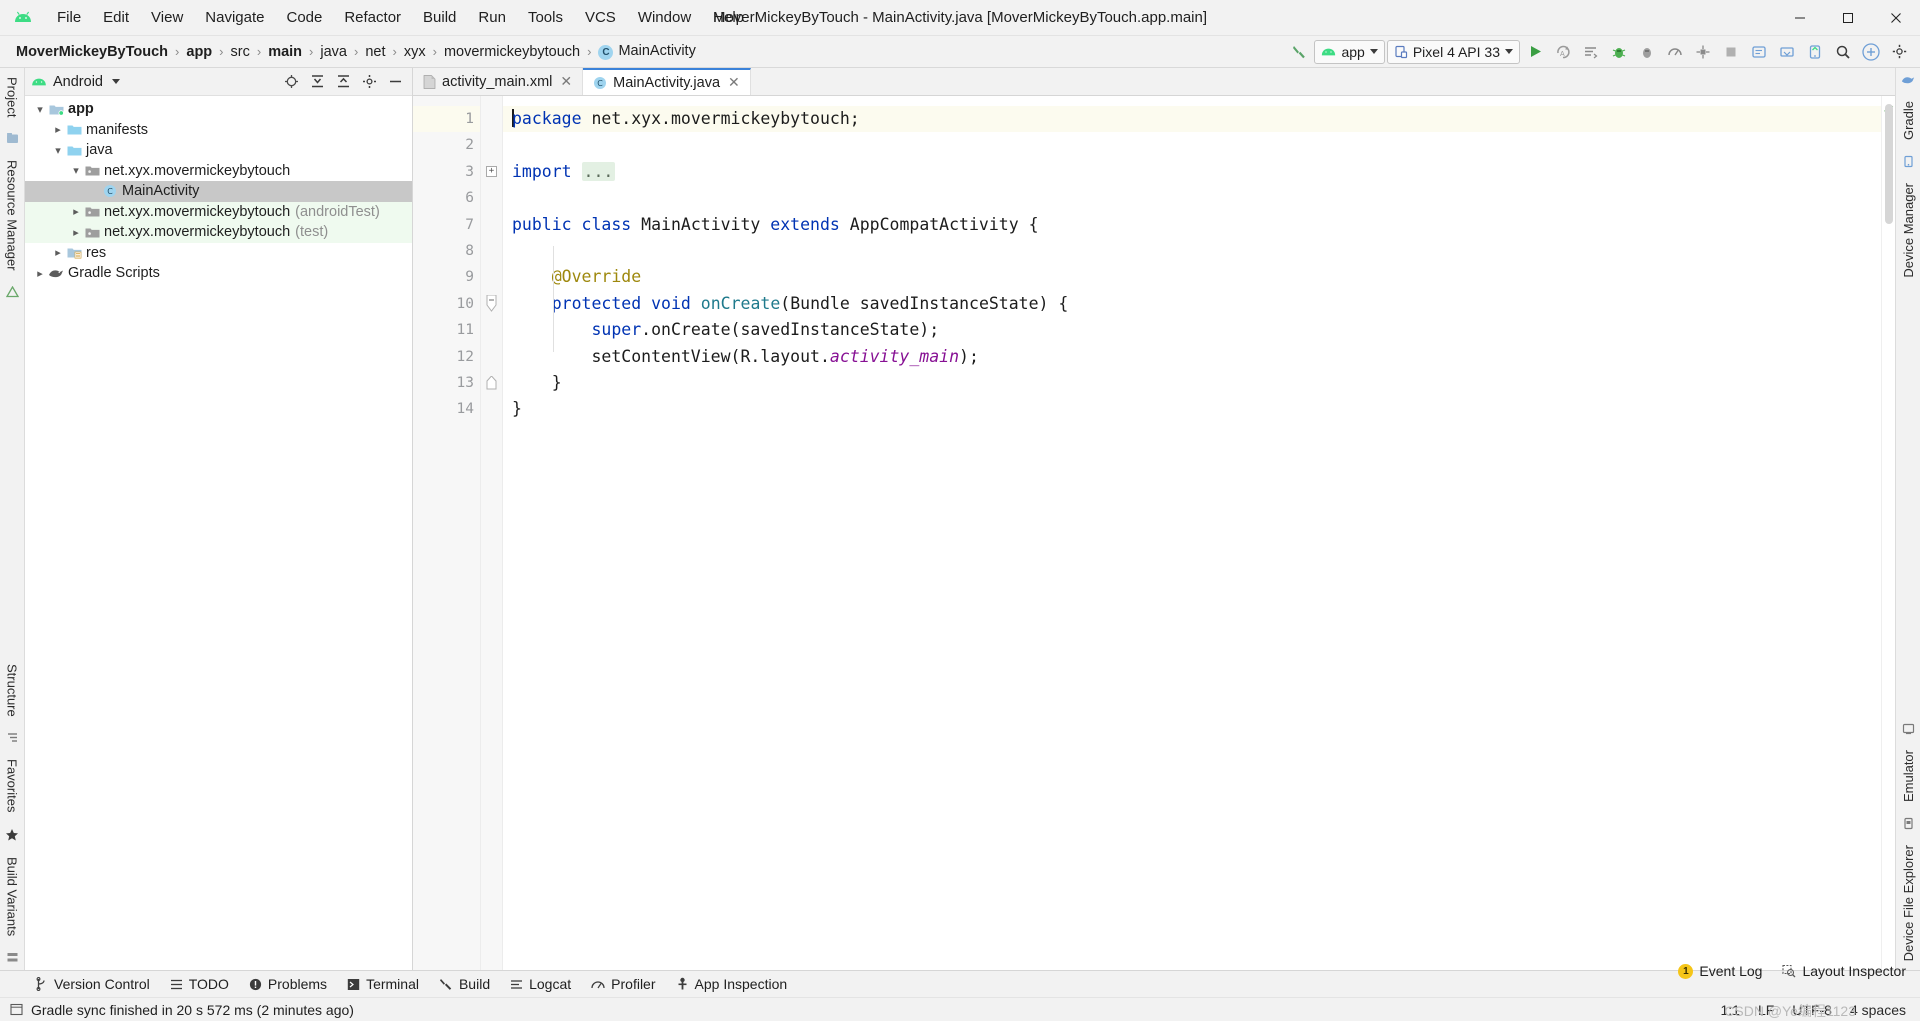 This screenshot has width=1920, height=1021. Describe the element at coordinates (285, 52) in the screenshot. I see `breadcrumb-main: main` at that location.